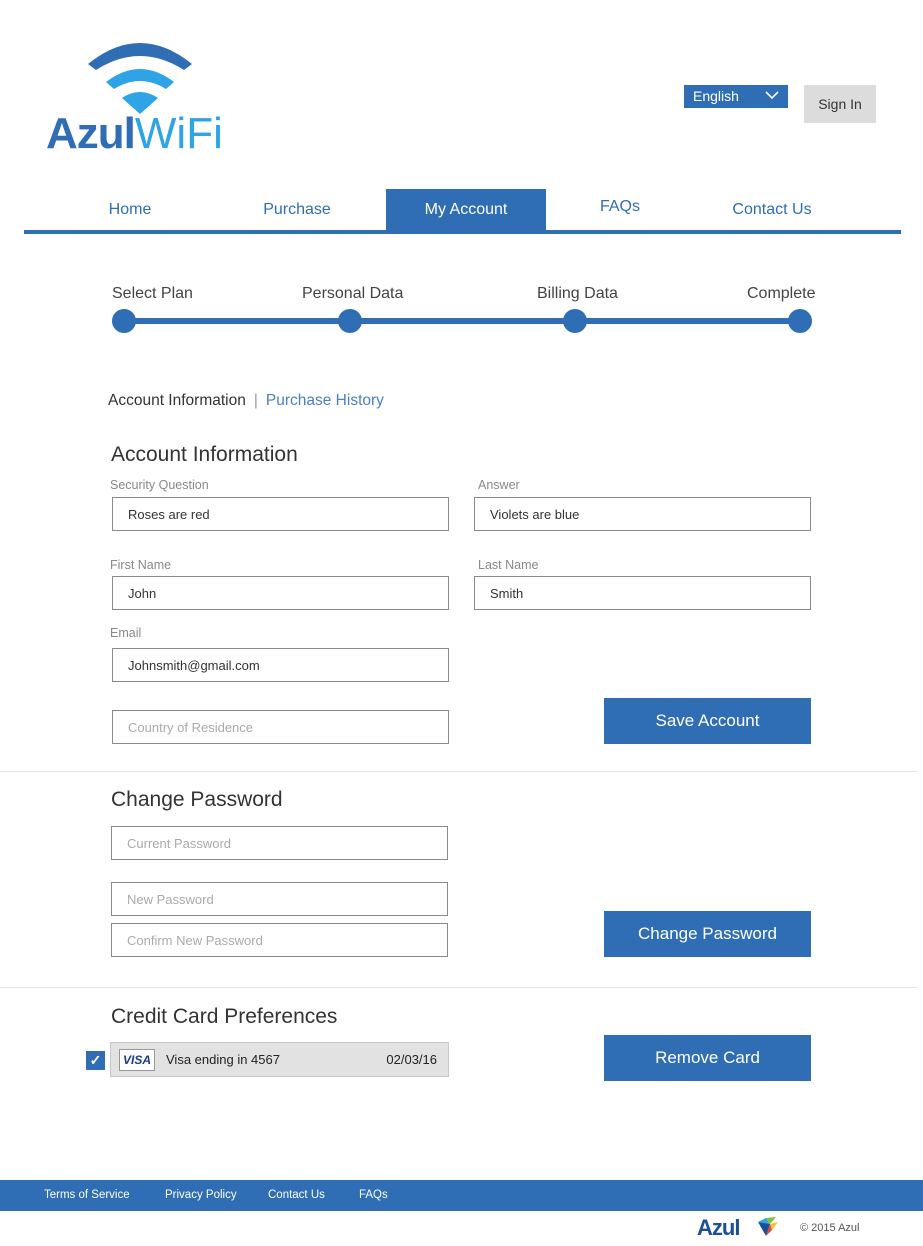  I want to click on card-select-checkbox: ✓, so click(95, 1060).